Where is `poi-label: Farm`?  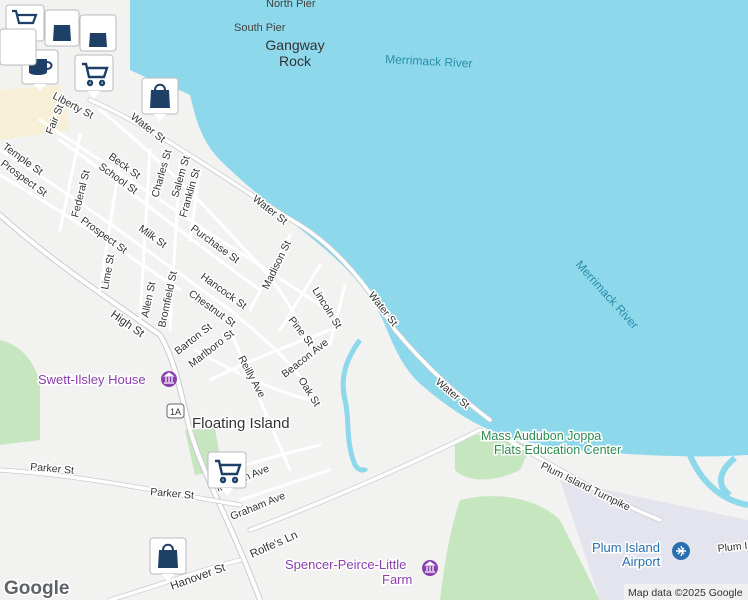 poi-label: Farm is located at coordinates (397, 580).